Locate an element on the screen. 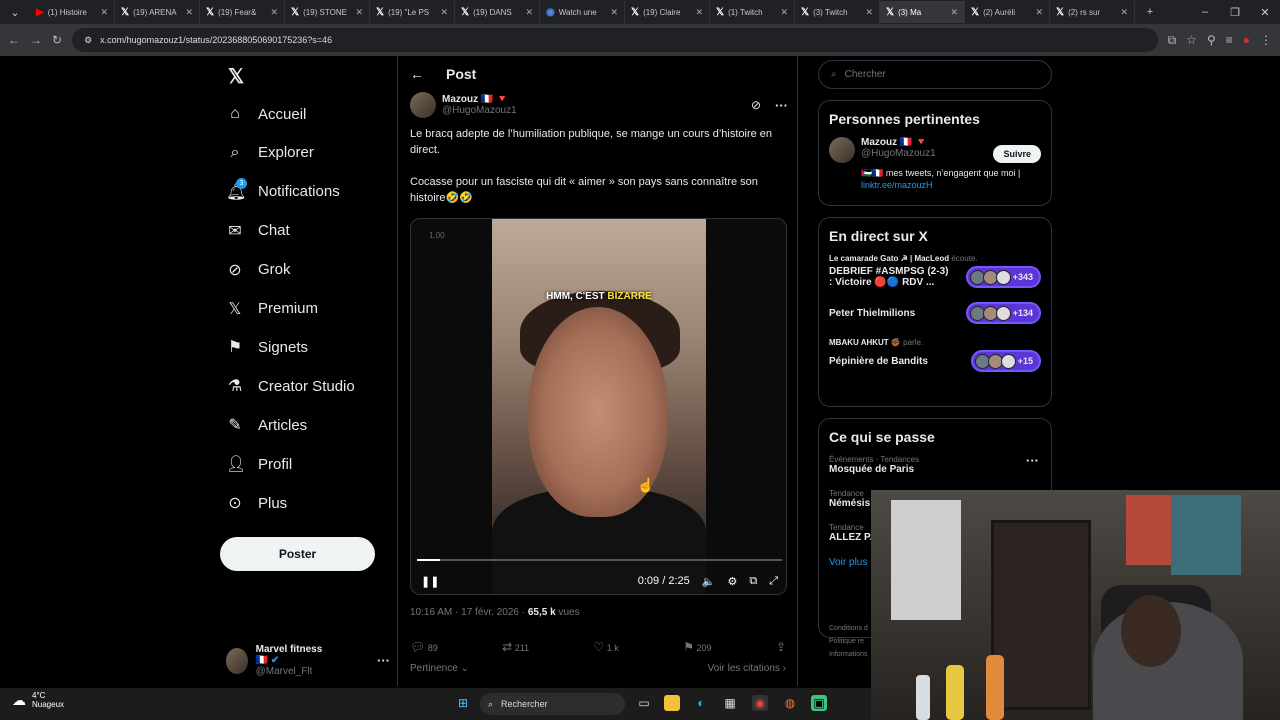  weather-widget: ☁ 4°C Nuageux is located at coordinates (38, 700).